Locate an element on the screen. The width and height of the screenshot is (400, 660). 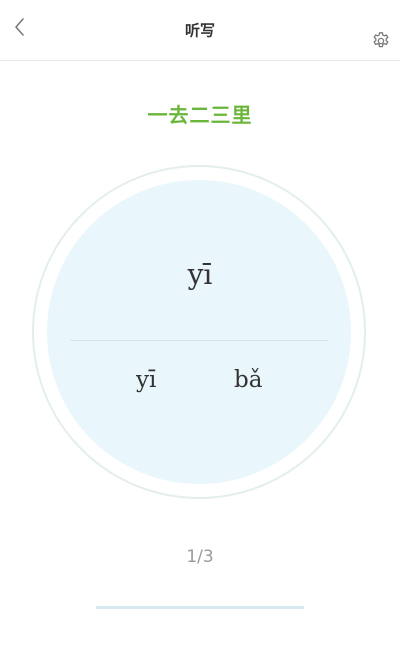
answer-option: yī is located at coordinates (146, 380).